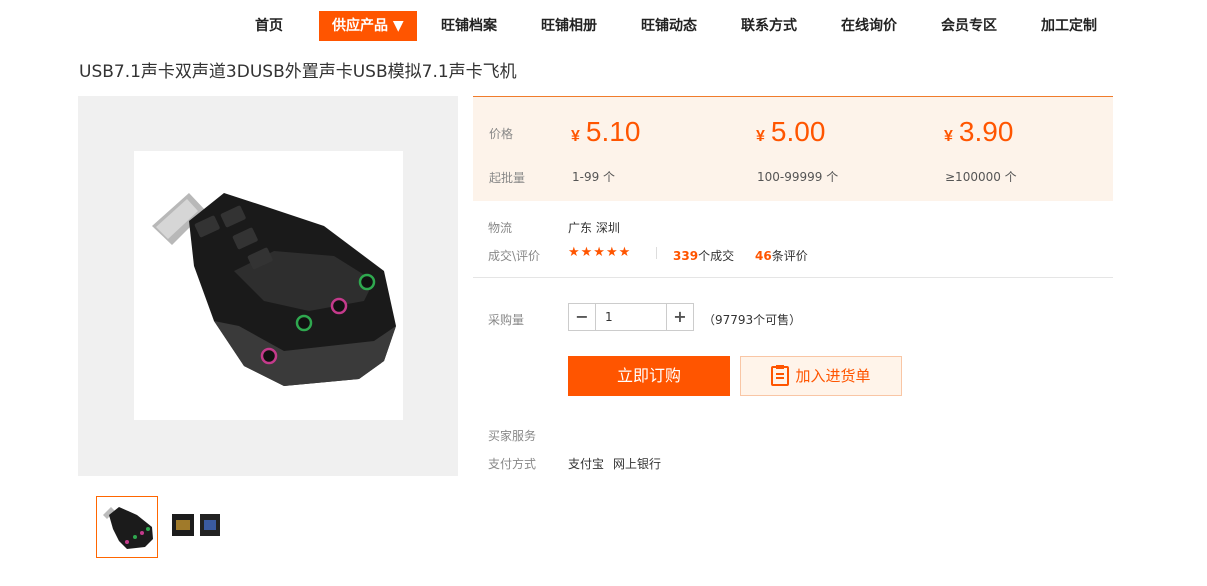 This screenshot has width=1207, height=586. What do you see at coordinates (507, 178) in the screenshot?
I see `moq-label: 起批量` at bounding box center [507, 178].